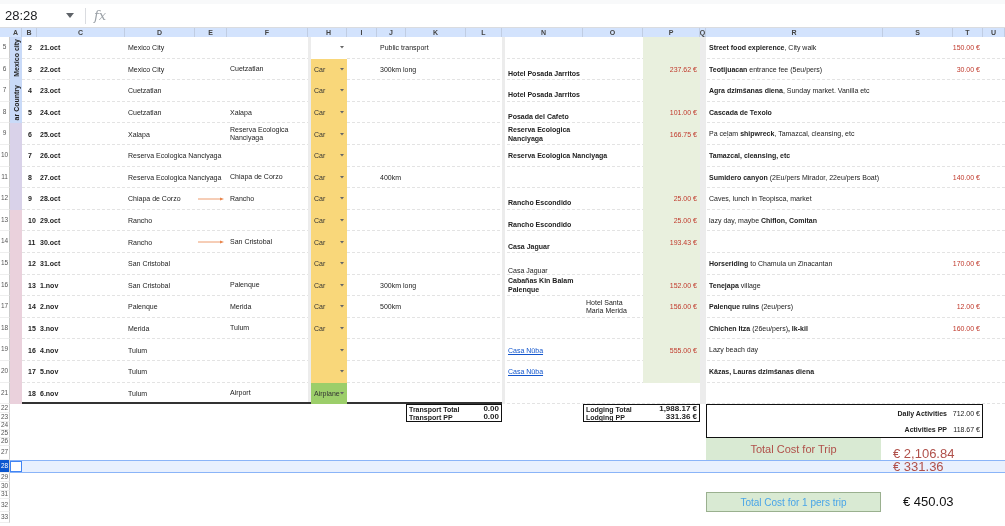  Describe the element at coordinates (678, 409) in the screenshot. I see `total-value: 1,988.17 €` at that location.